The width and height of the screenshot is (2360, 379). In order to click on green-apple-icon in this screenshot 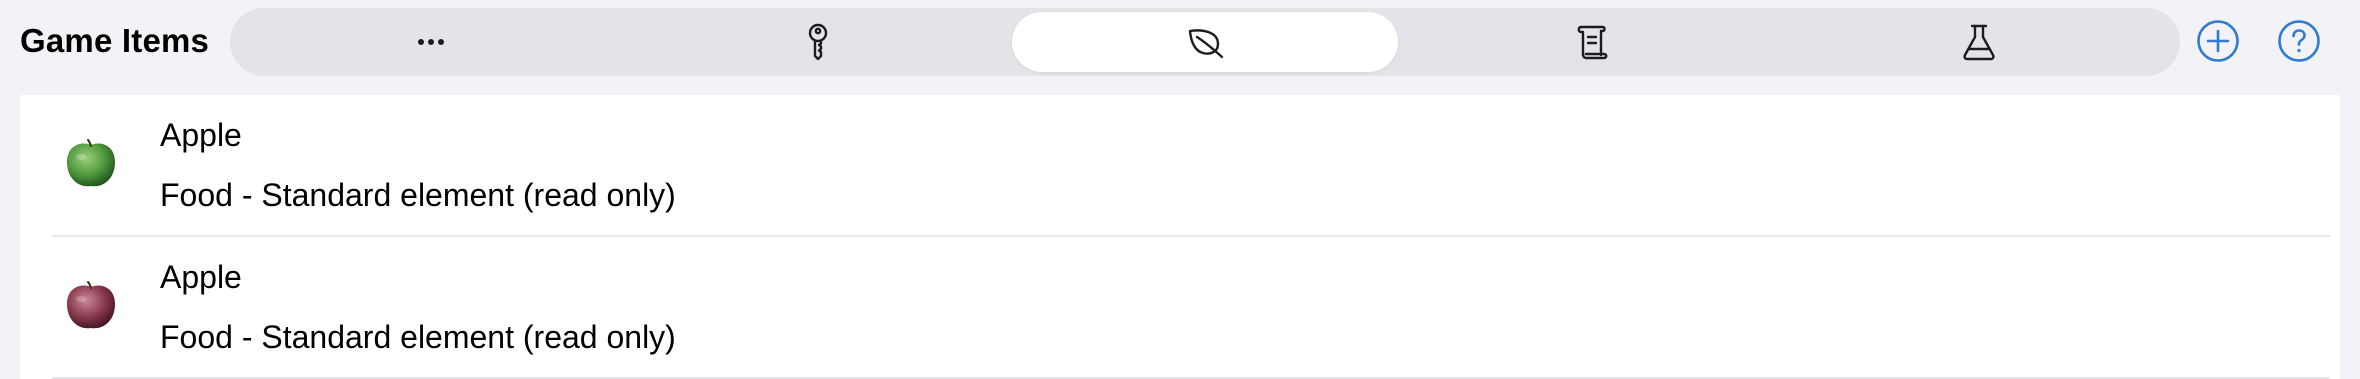, I will do `click(91, 163)`.